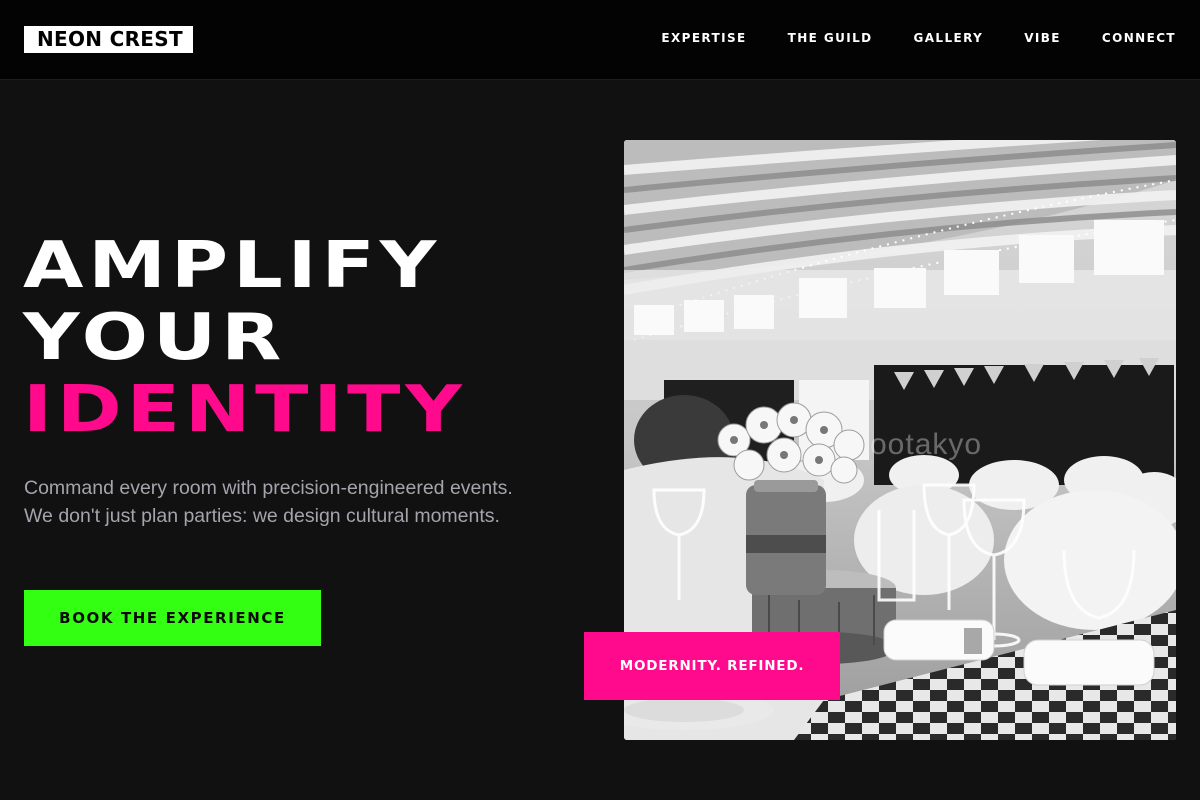  Describe the element at coordinates (830, 38) in the screenshot. I see `nav-link-the-guild: THE GUILD` at that location.